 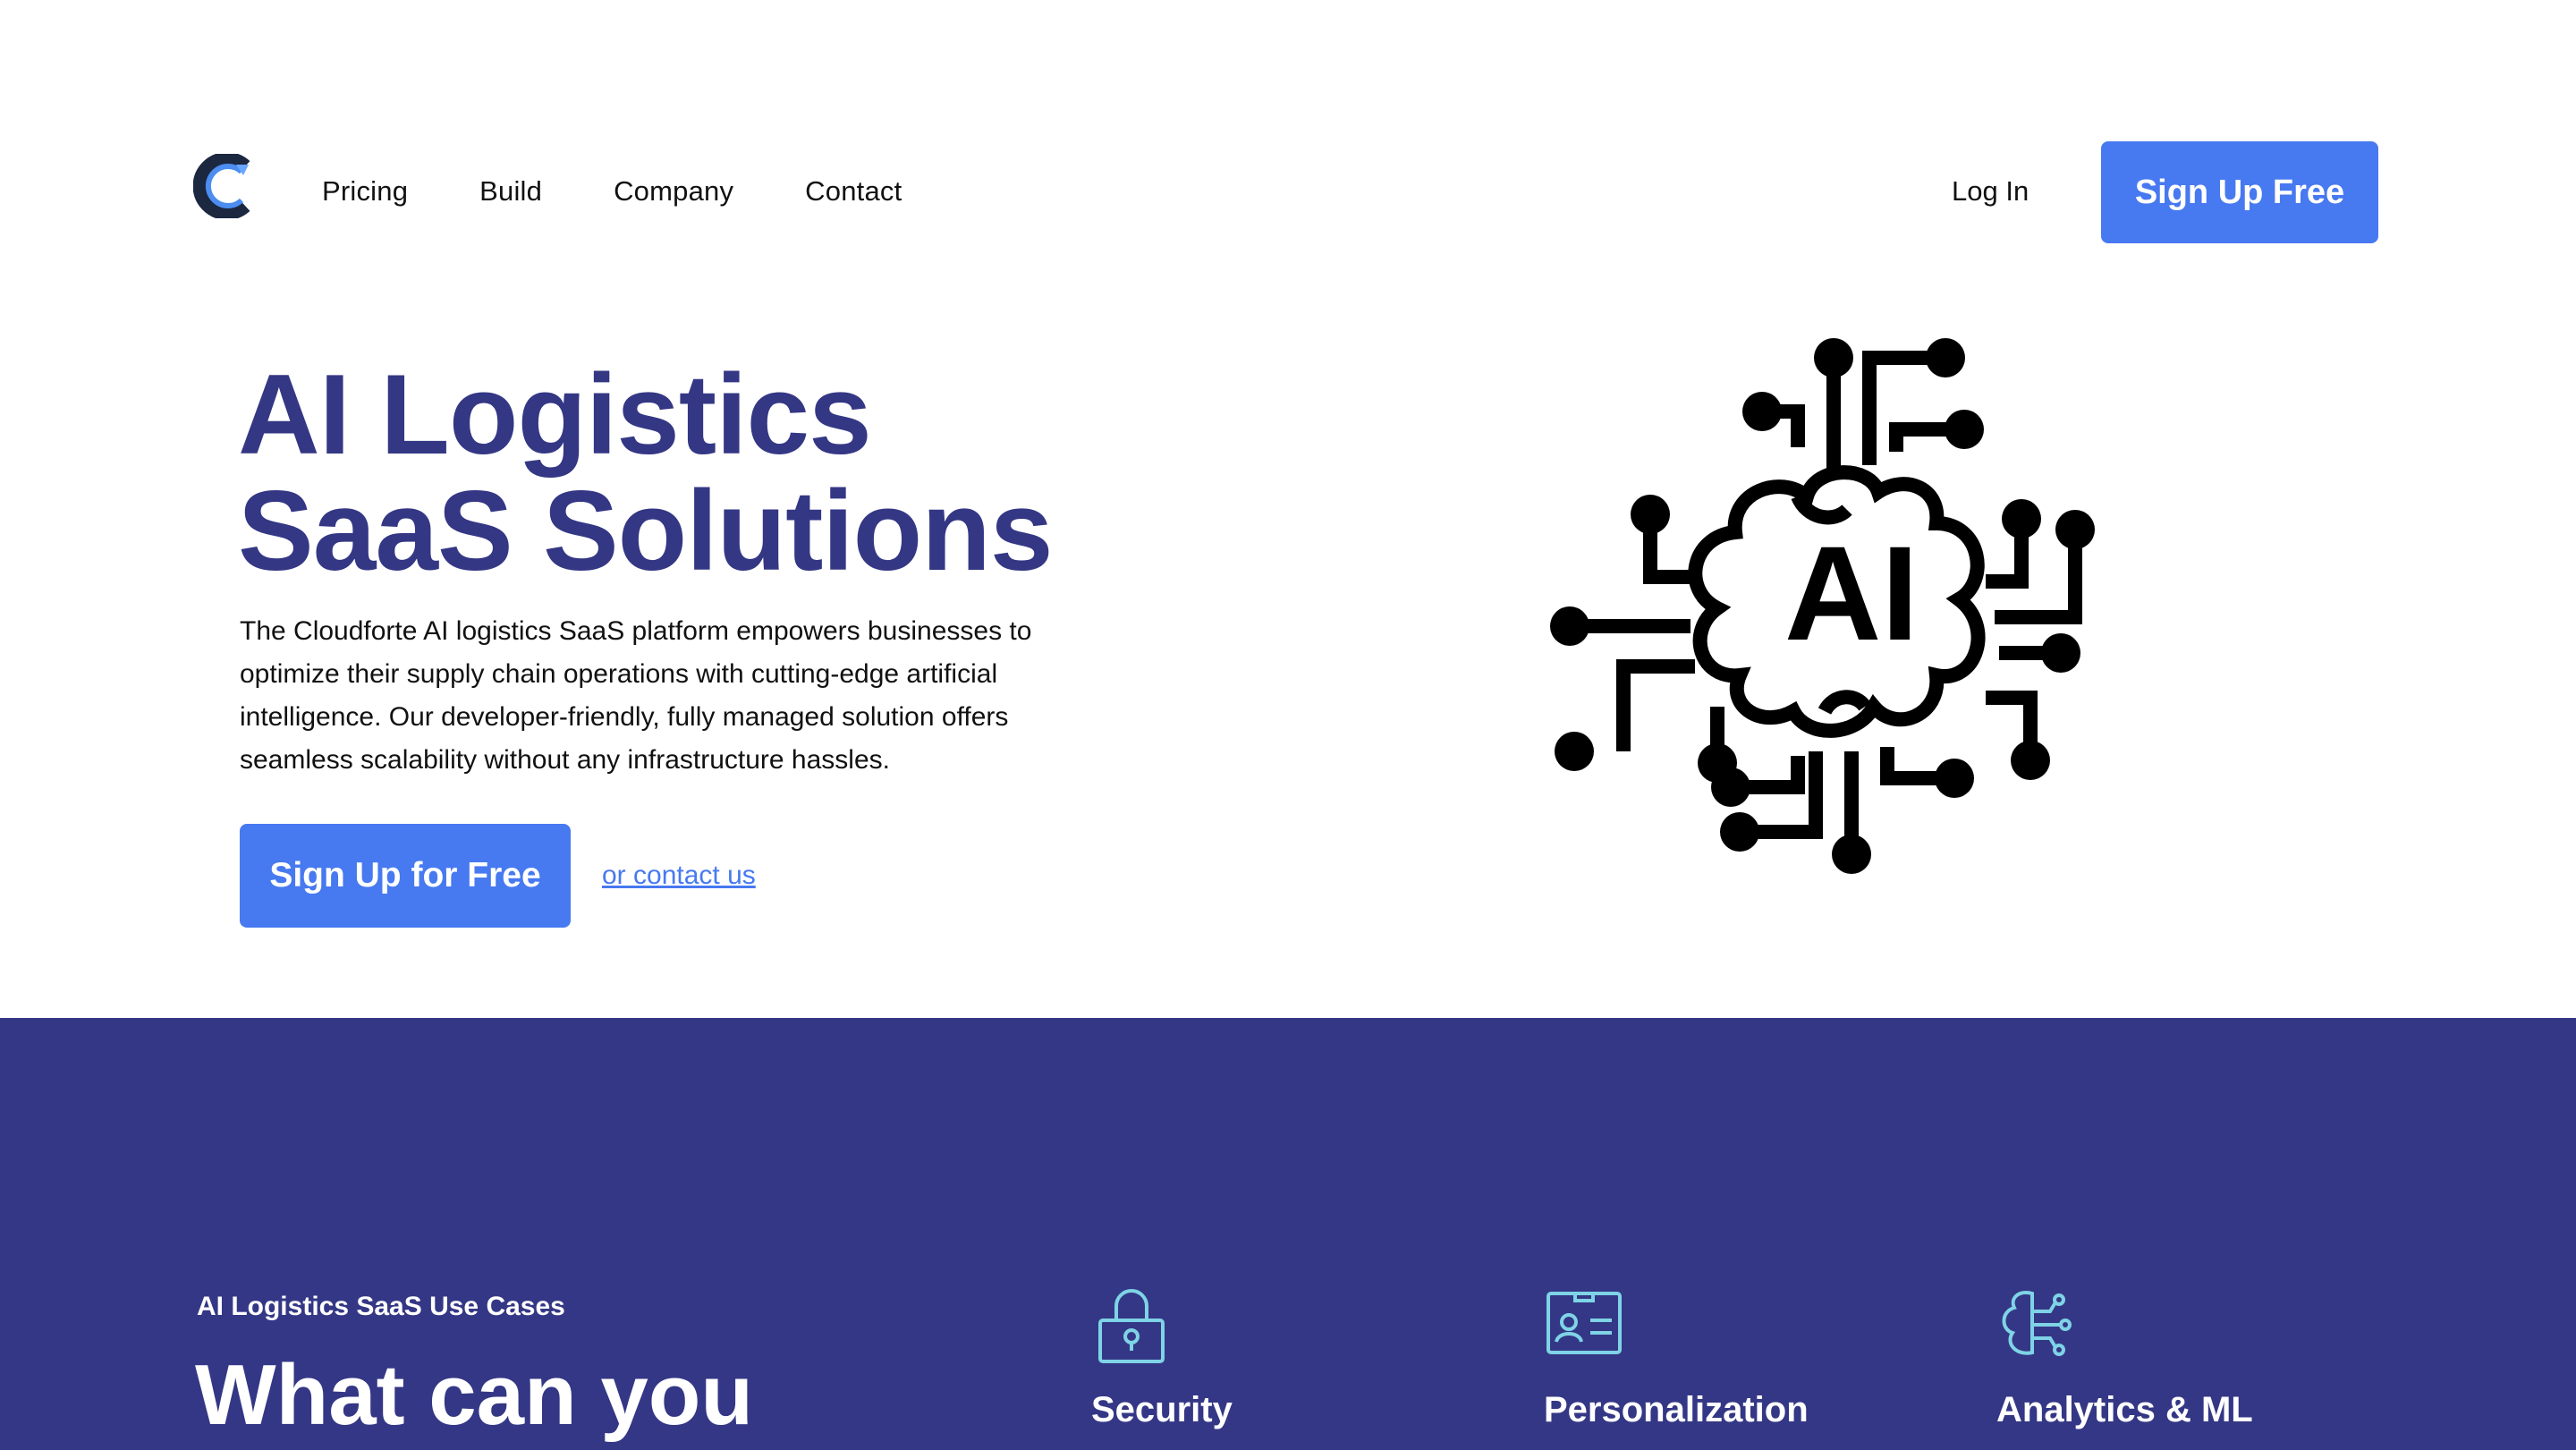 What do you see at coordinates (1162, 1409) in the screenshot?
I see `feature-label: Security` at bounding box center [1162, 1409].